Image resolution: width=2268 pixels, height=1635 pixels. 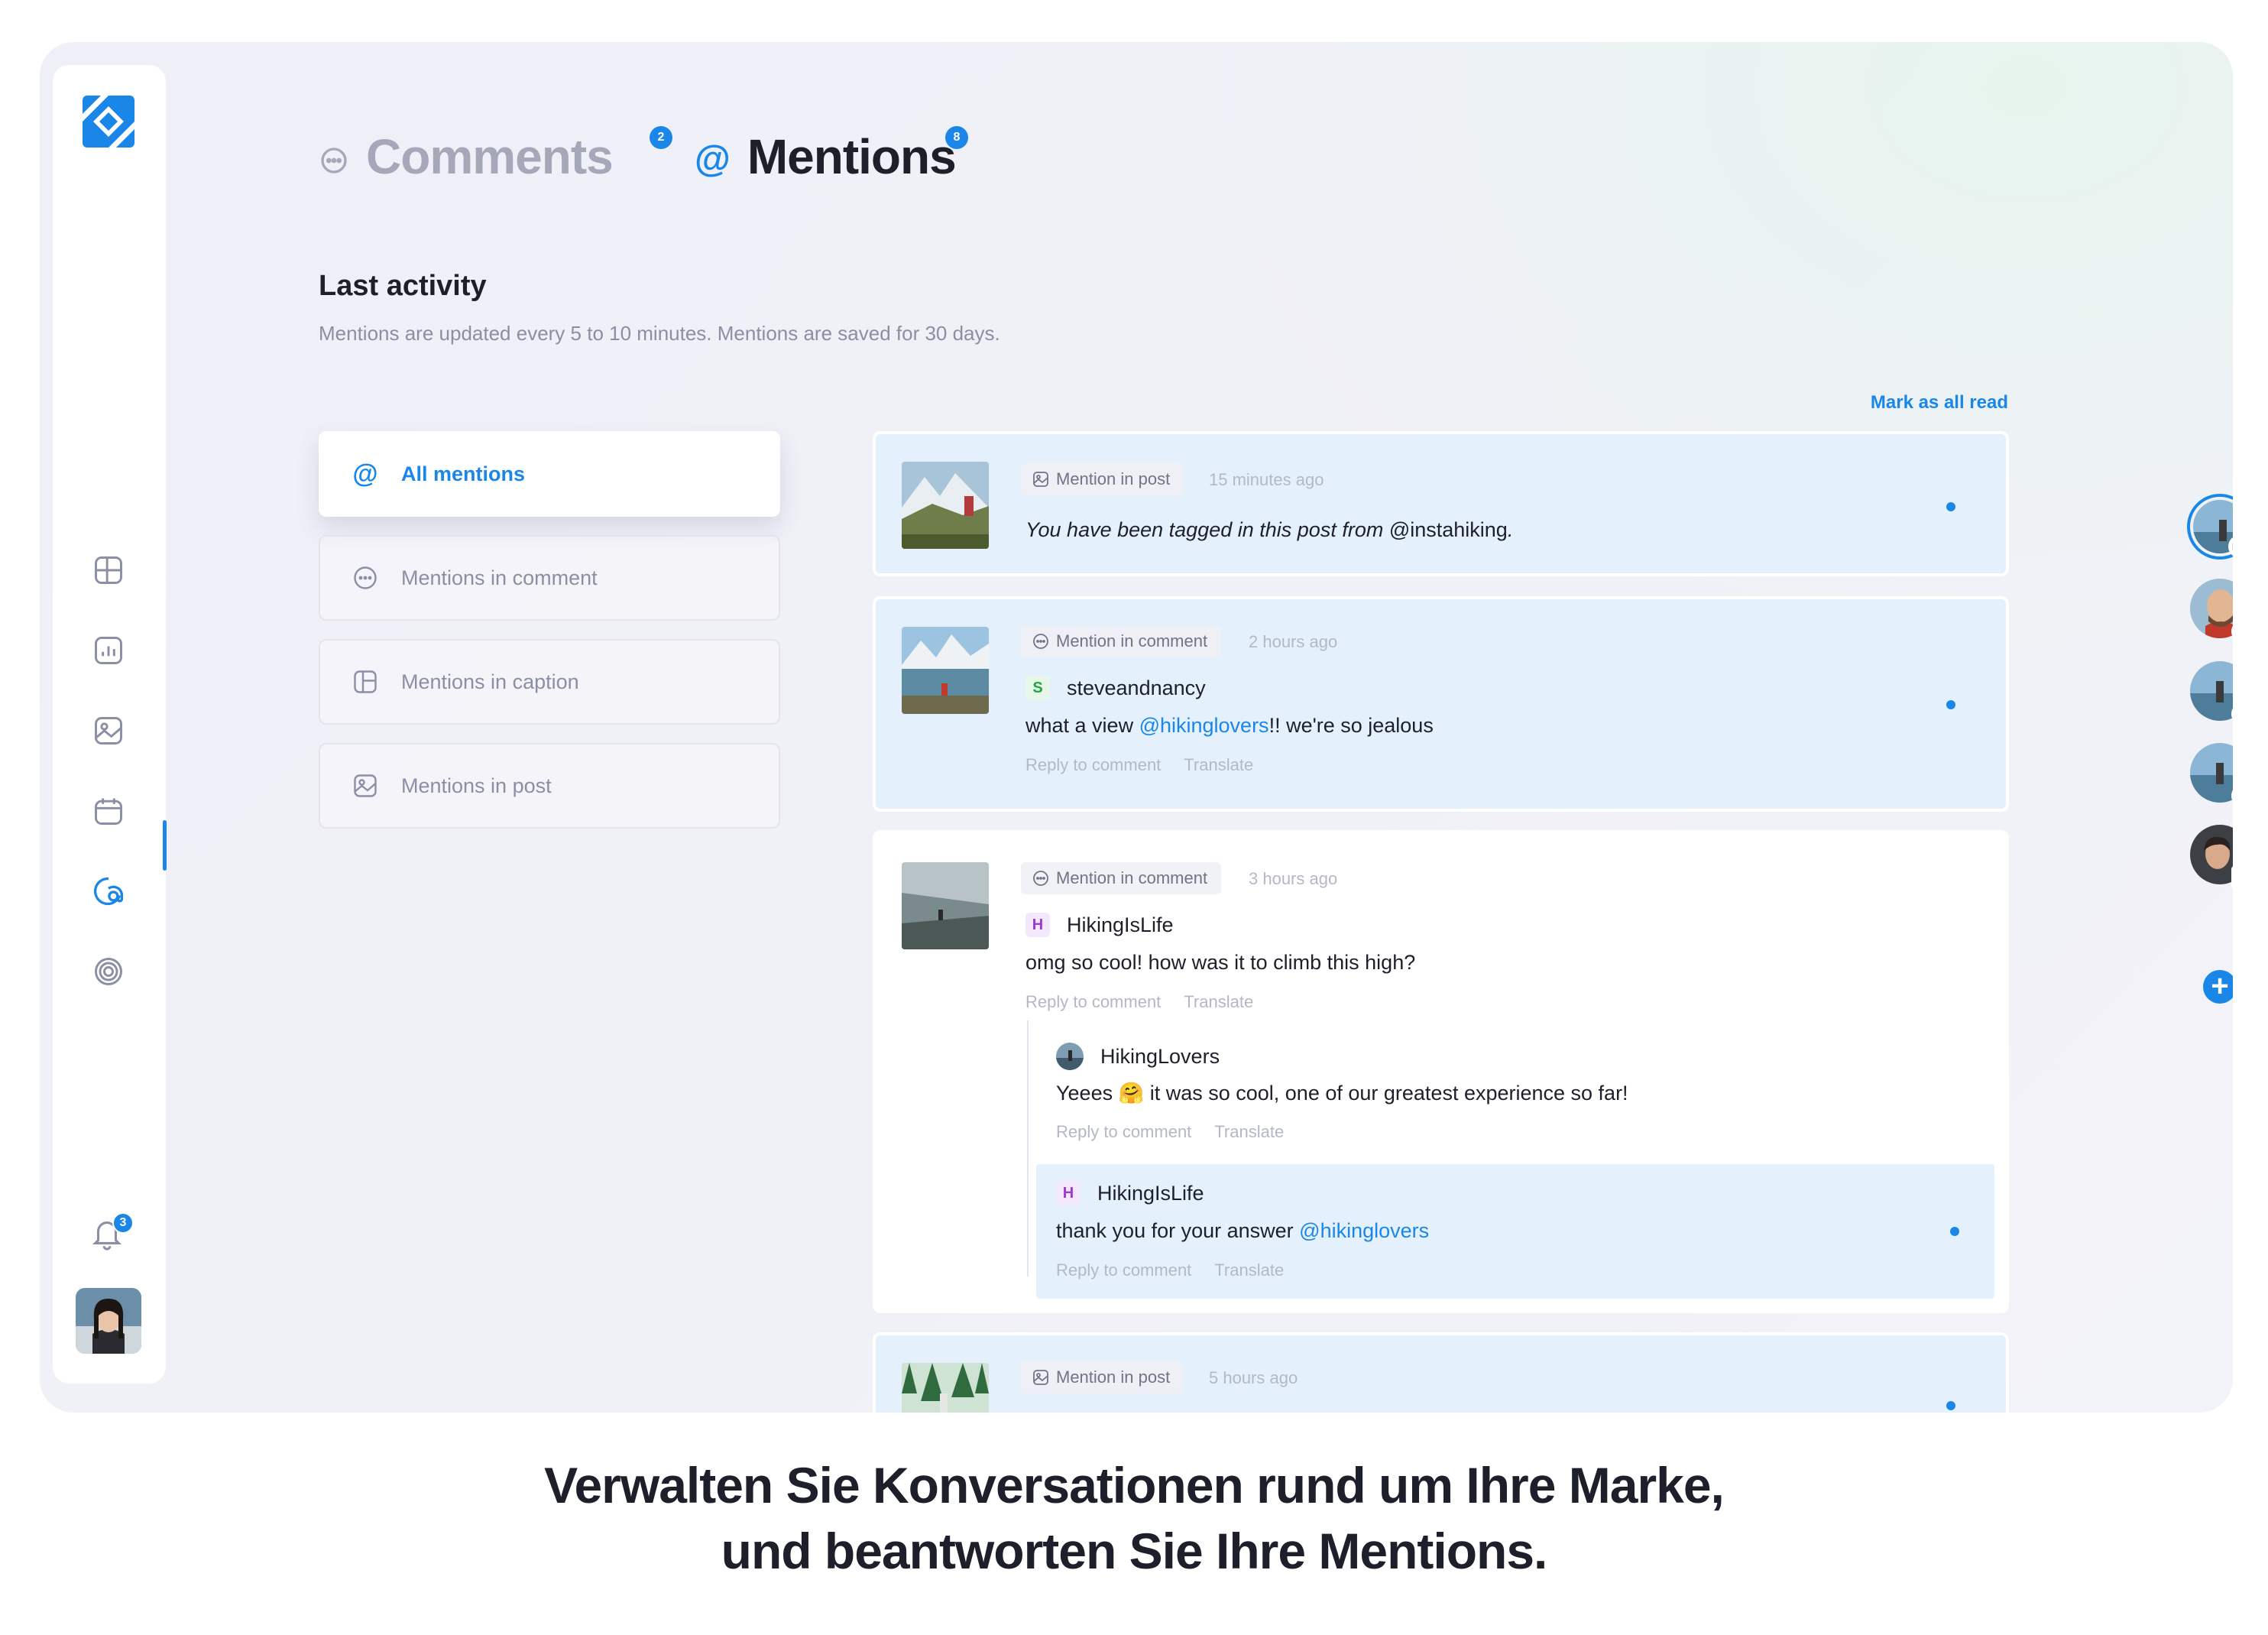 I want to click on tab-mentions: @ Mentions 8, so click(x=831, y=156).